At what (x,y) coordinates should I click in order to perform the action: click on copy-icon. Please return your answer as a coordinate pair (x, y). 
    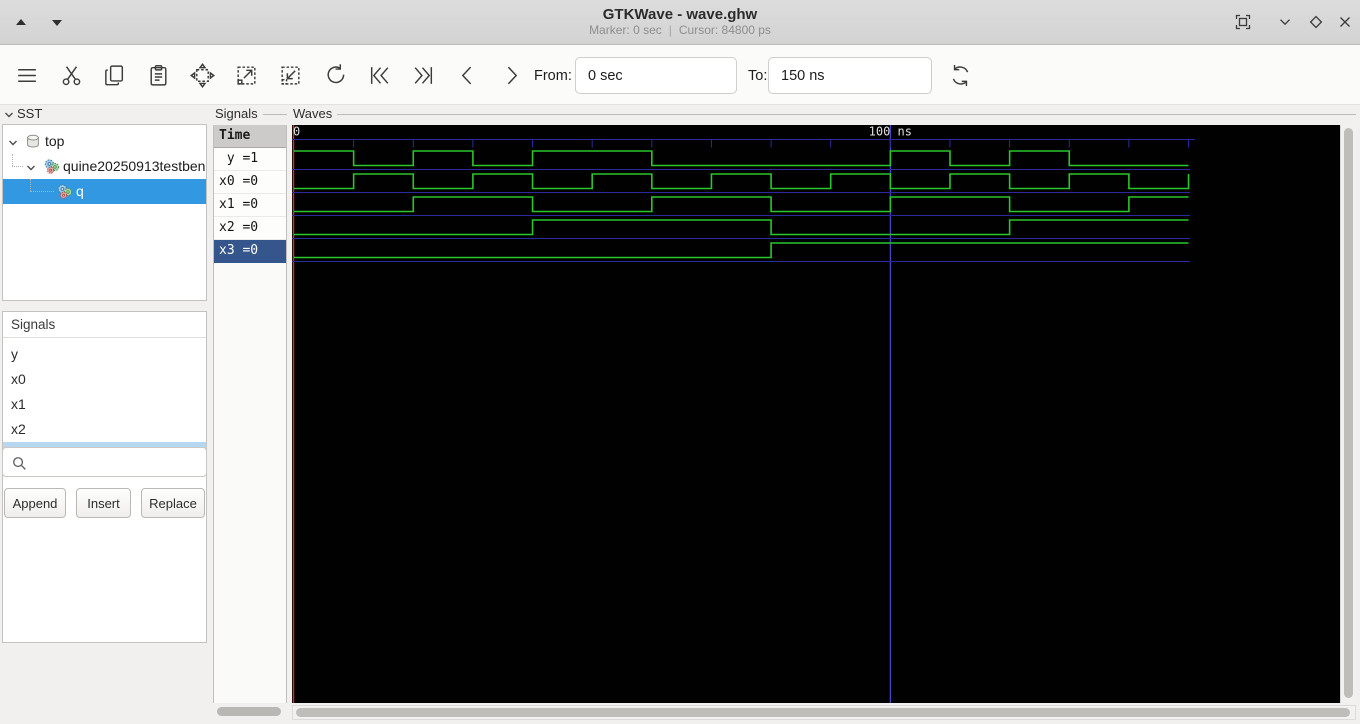
    Looking at the image, I should click on (113, 74).